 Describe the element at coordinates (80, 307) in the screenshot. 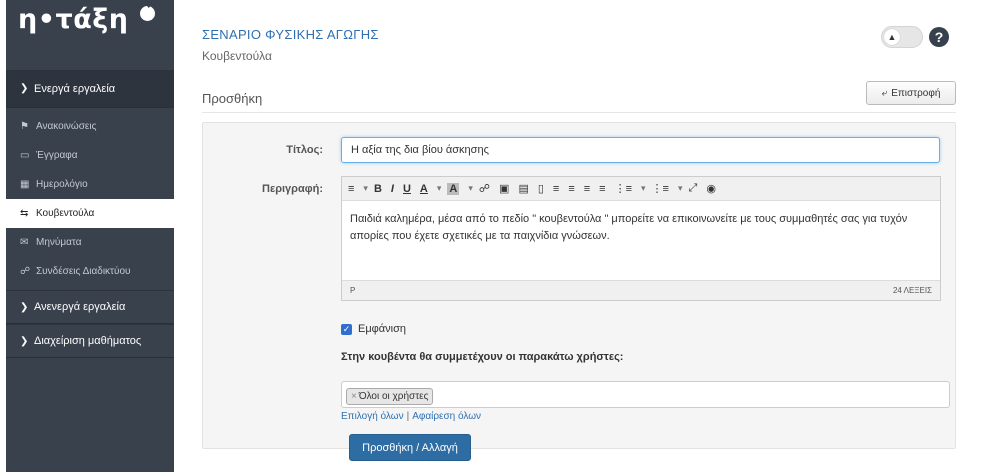

I see `group-label: Ανενεργά εργαλεία` at that location.